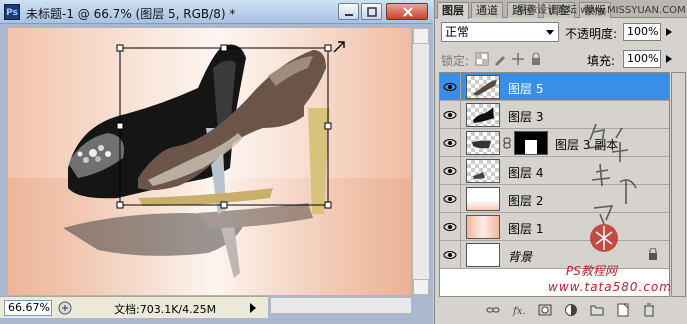 The height and width of the screenshot is (324, 687). What do you see at coordinates (554, 115) in the screenshot?
I see `layer-row-3: 图层 3` at bounding box center [554, 115].